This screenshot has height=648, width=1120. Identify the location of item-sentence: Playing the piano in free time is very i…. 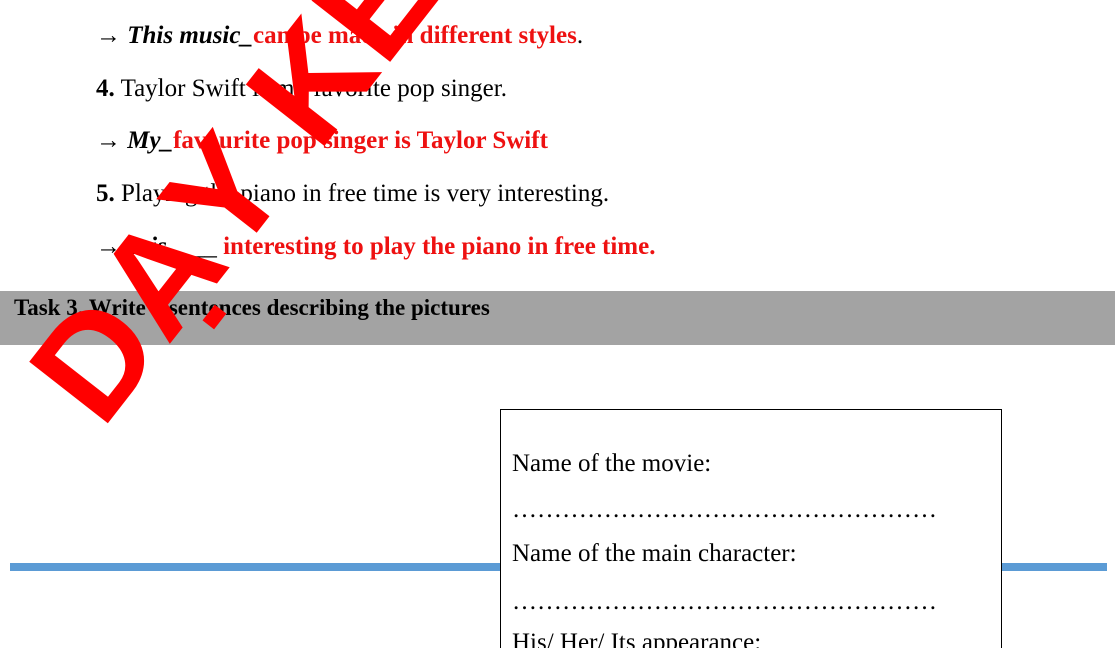
(365, 193).